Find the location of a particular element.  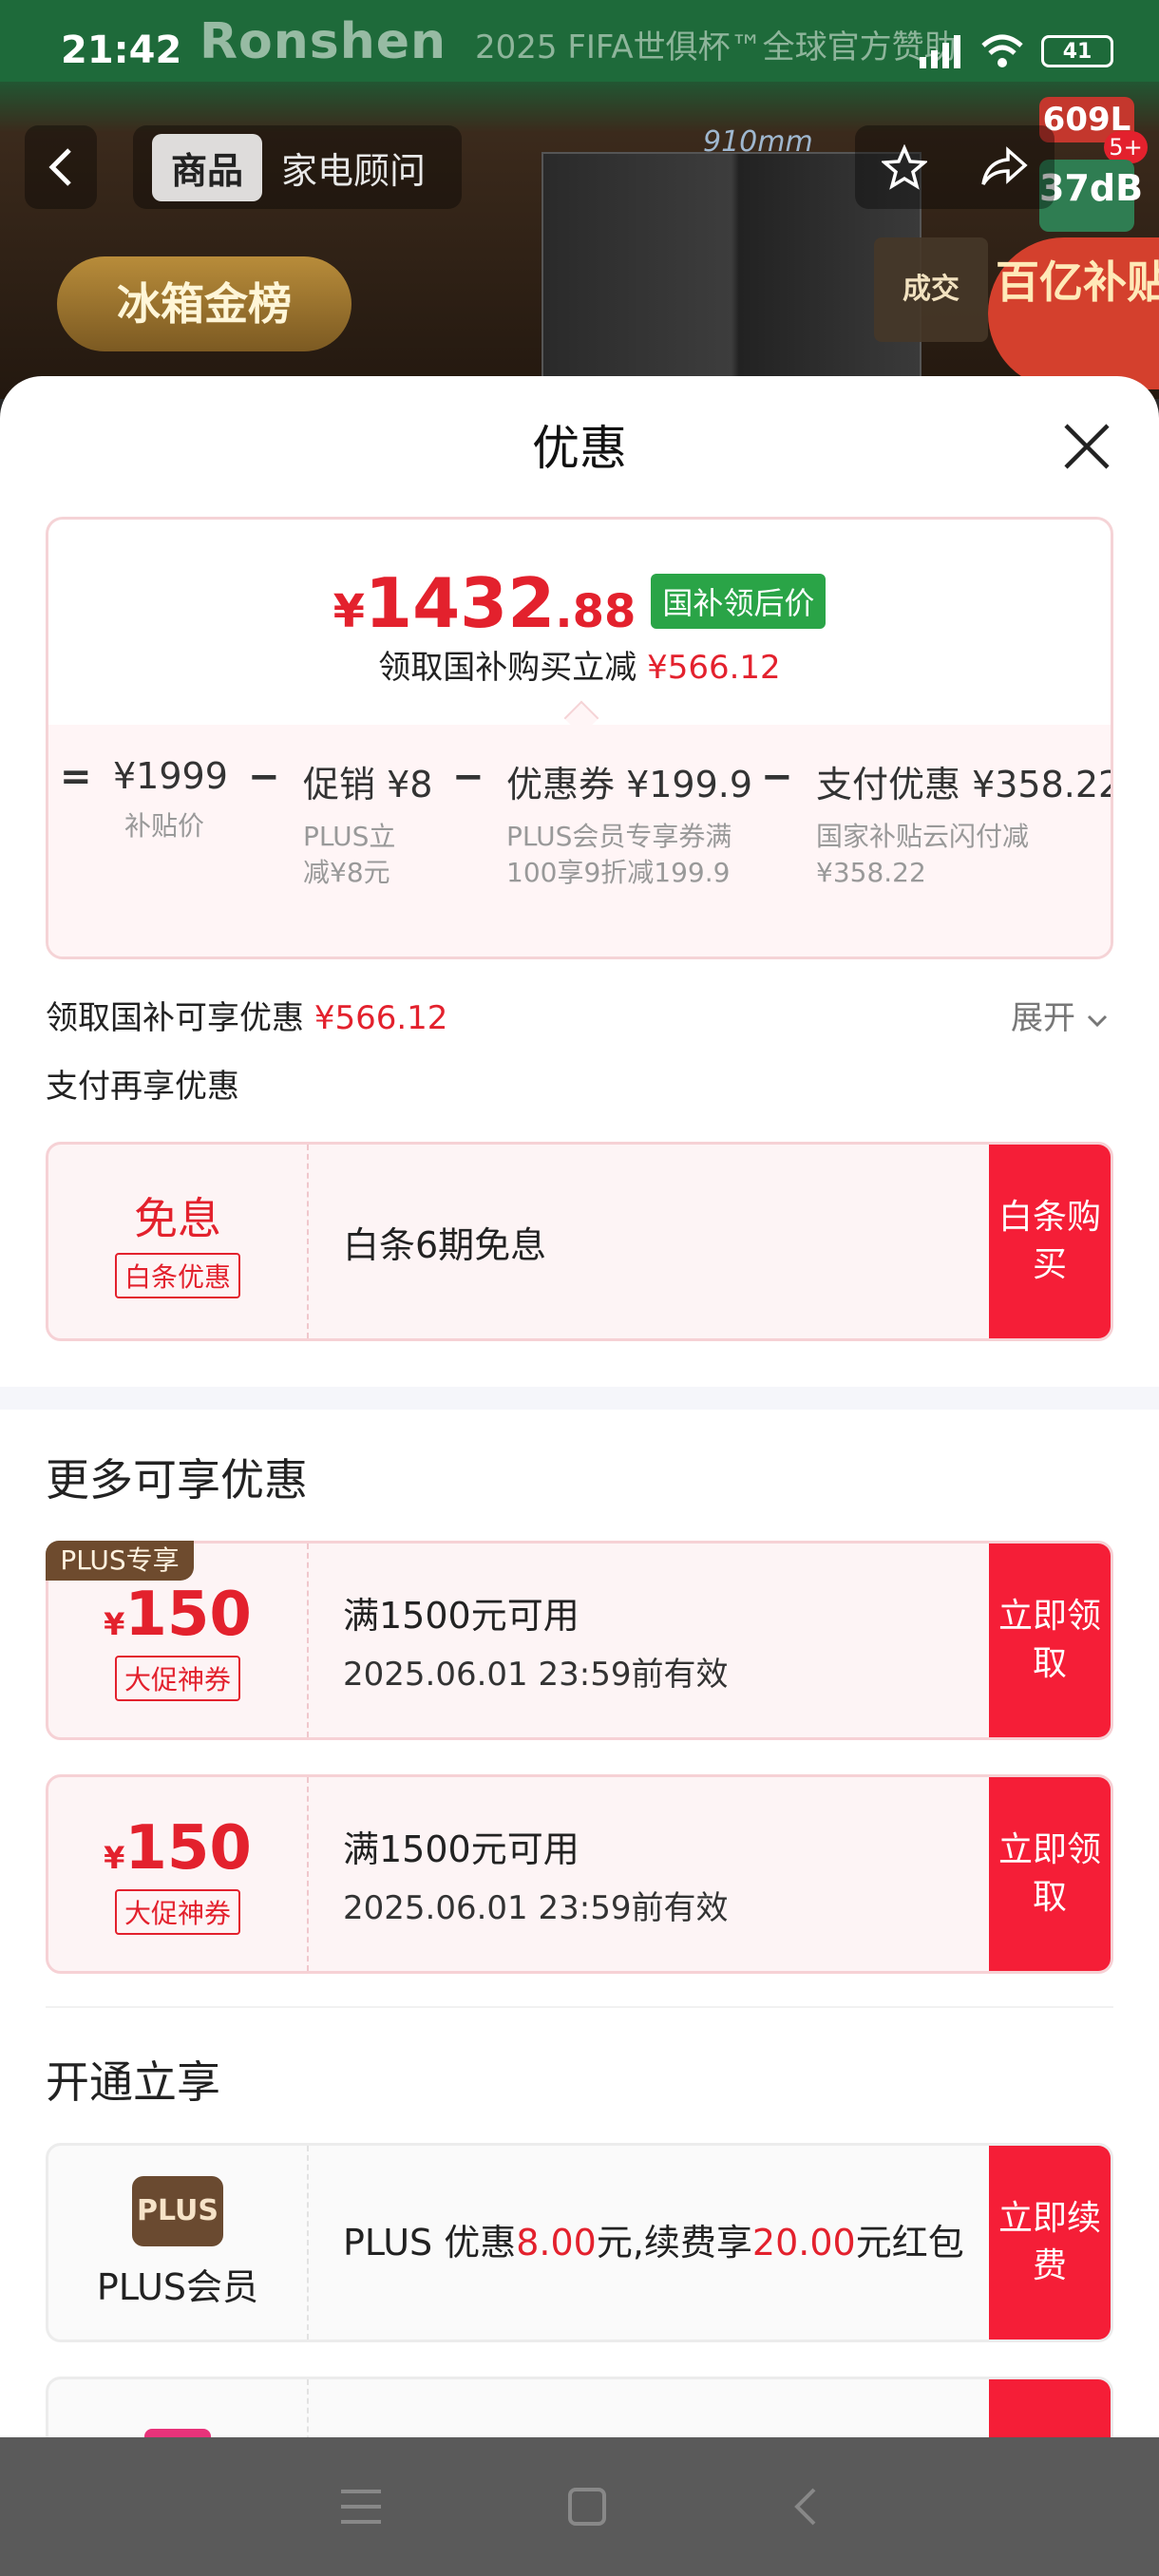

plus-left: PLUS PLUS会员 is located at coordinates (178, 2242).